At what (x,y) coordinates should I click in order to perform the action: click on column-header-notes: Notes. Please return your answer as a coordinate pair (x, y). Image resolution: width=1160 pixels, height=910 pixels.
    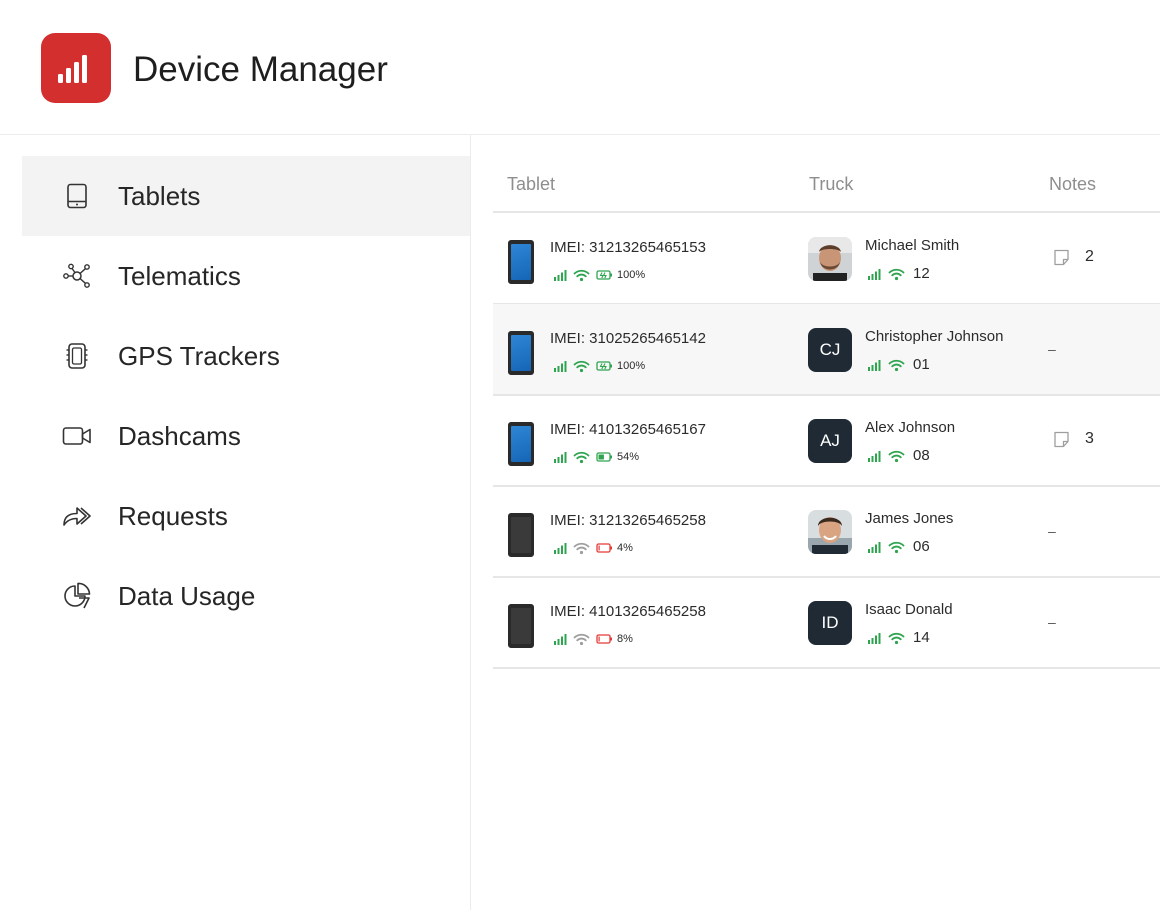
    Looking at the image, I should click on (1072, 184).